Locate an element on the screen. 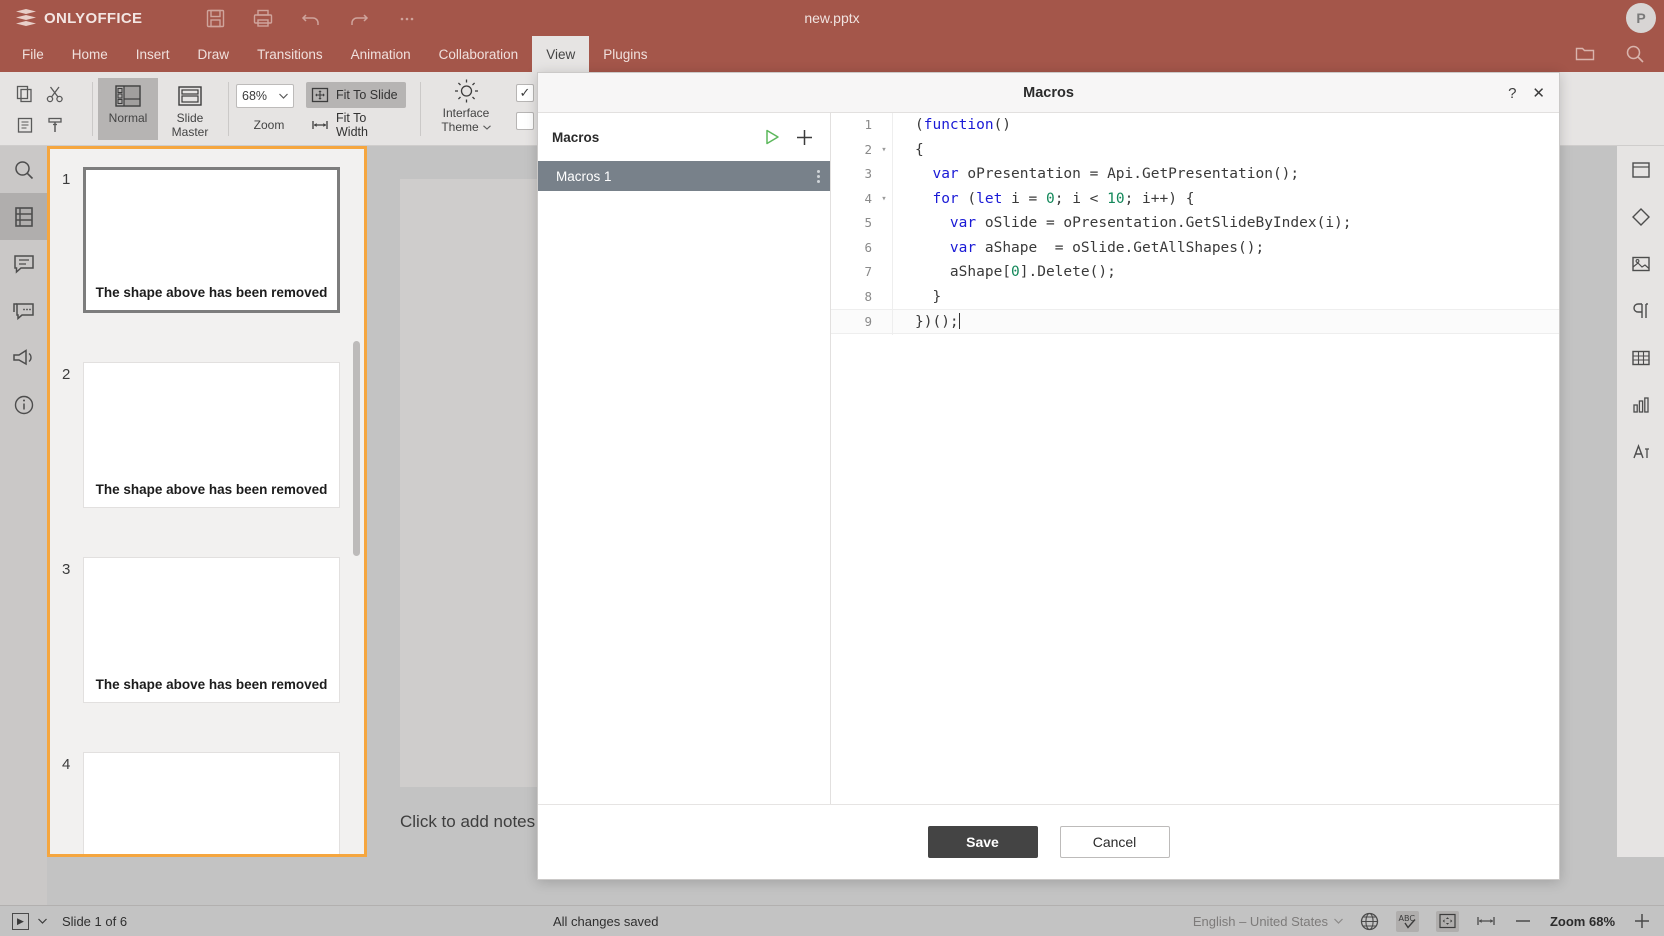  add-macro-icon is located at coordinates (804, 137).